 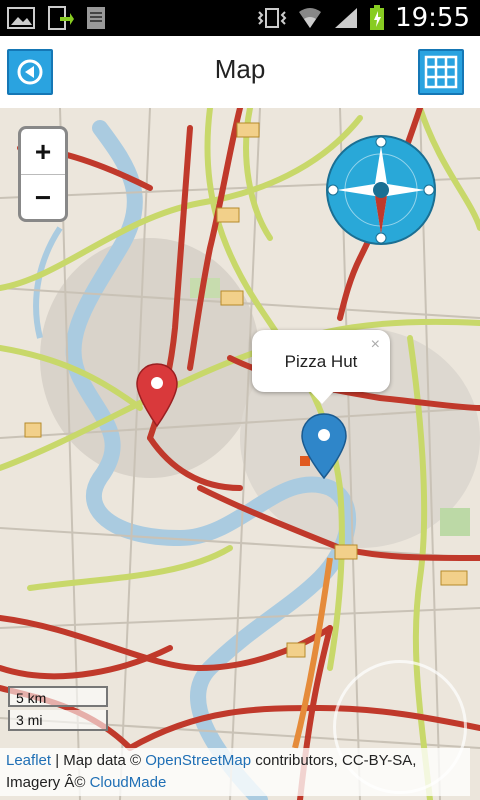 I want to click on cloudmade-link: CloudMade, so click(x=128, y=782).